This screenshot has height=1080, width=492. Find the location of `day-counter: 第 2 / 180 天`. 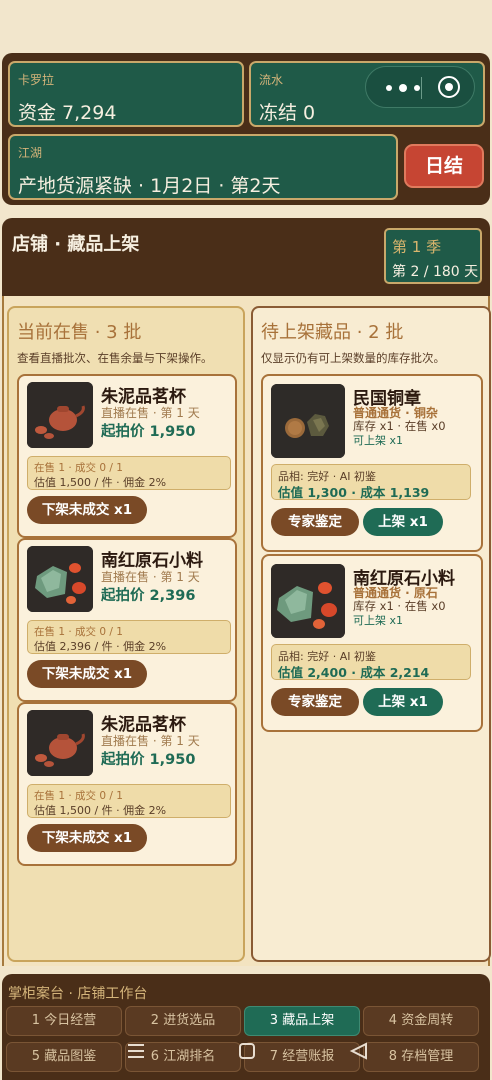

day-counter: 第 2 / 180 天 is located at coordinates (435, 272).